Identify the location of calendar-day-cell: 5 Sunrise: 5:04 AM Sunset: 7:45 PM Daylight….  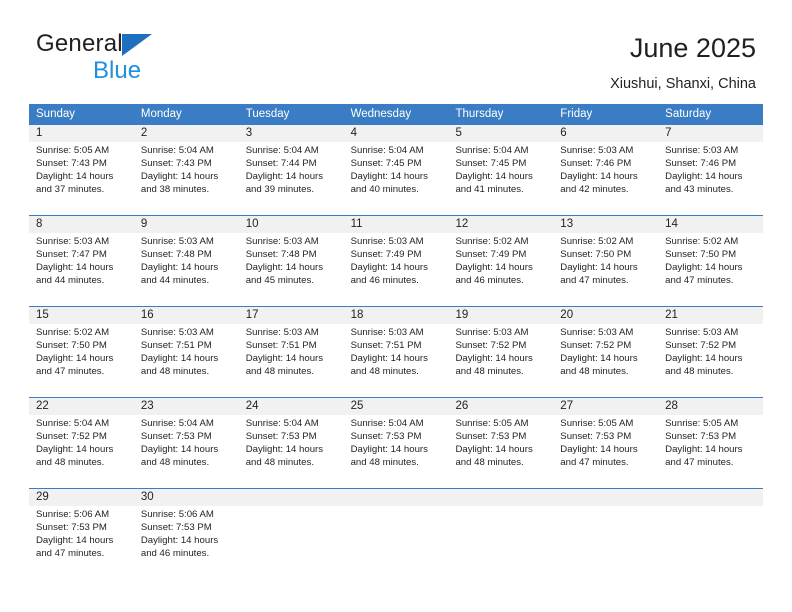
(501, 164).